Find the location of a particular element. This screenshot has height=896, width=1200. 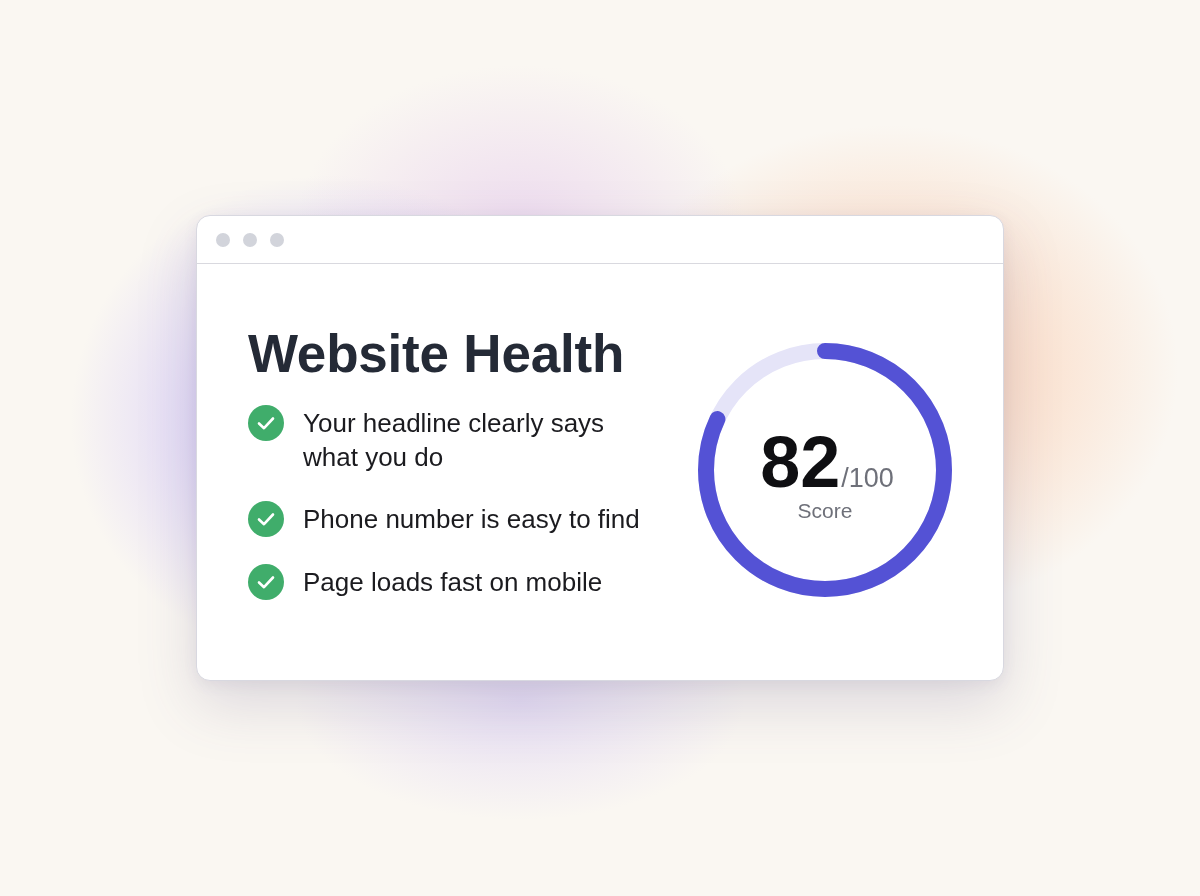

score-label: Score is located at coordinates (825, 511).